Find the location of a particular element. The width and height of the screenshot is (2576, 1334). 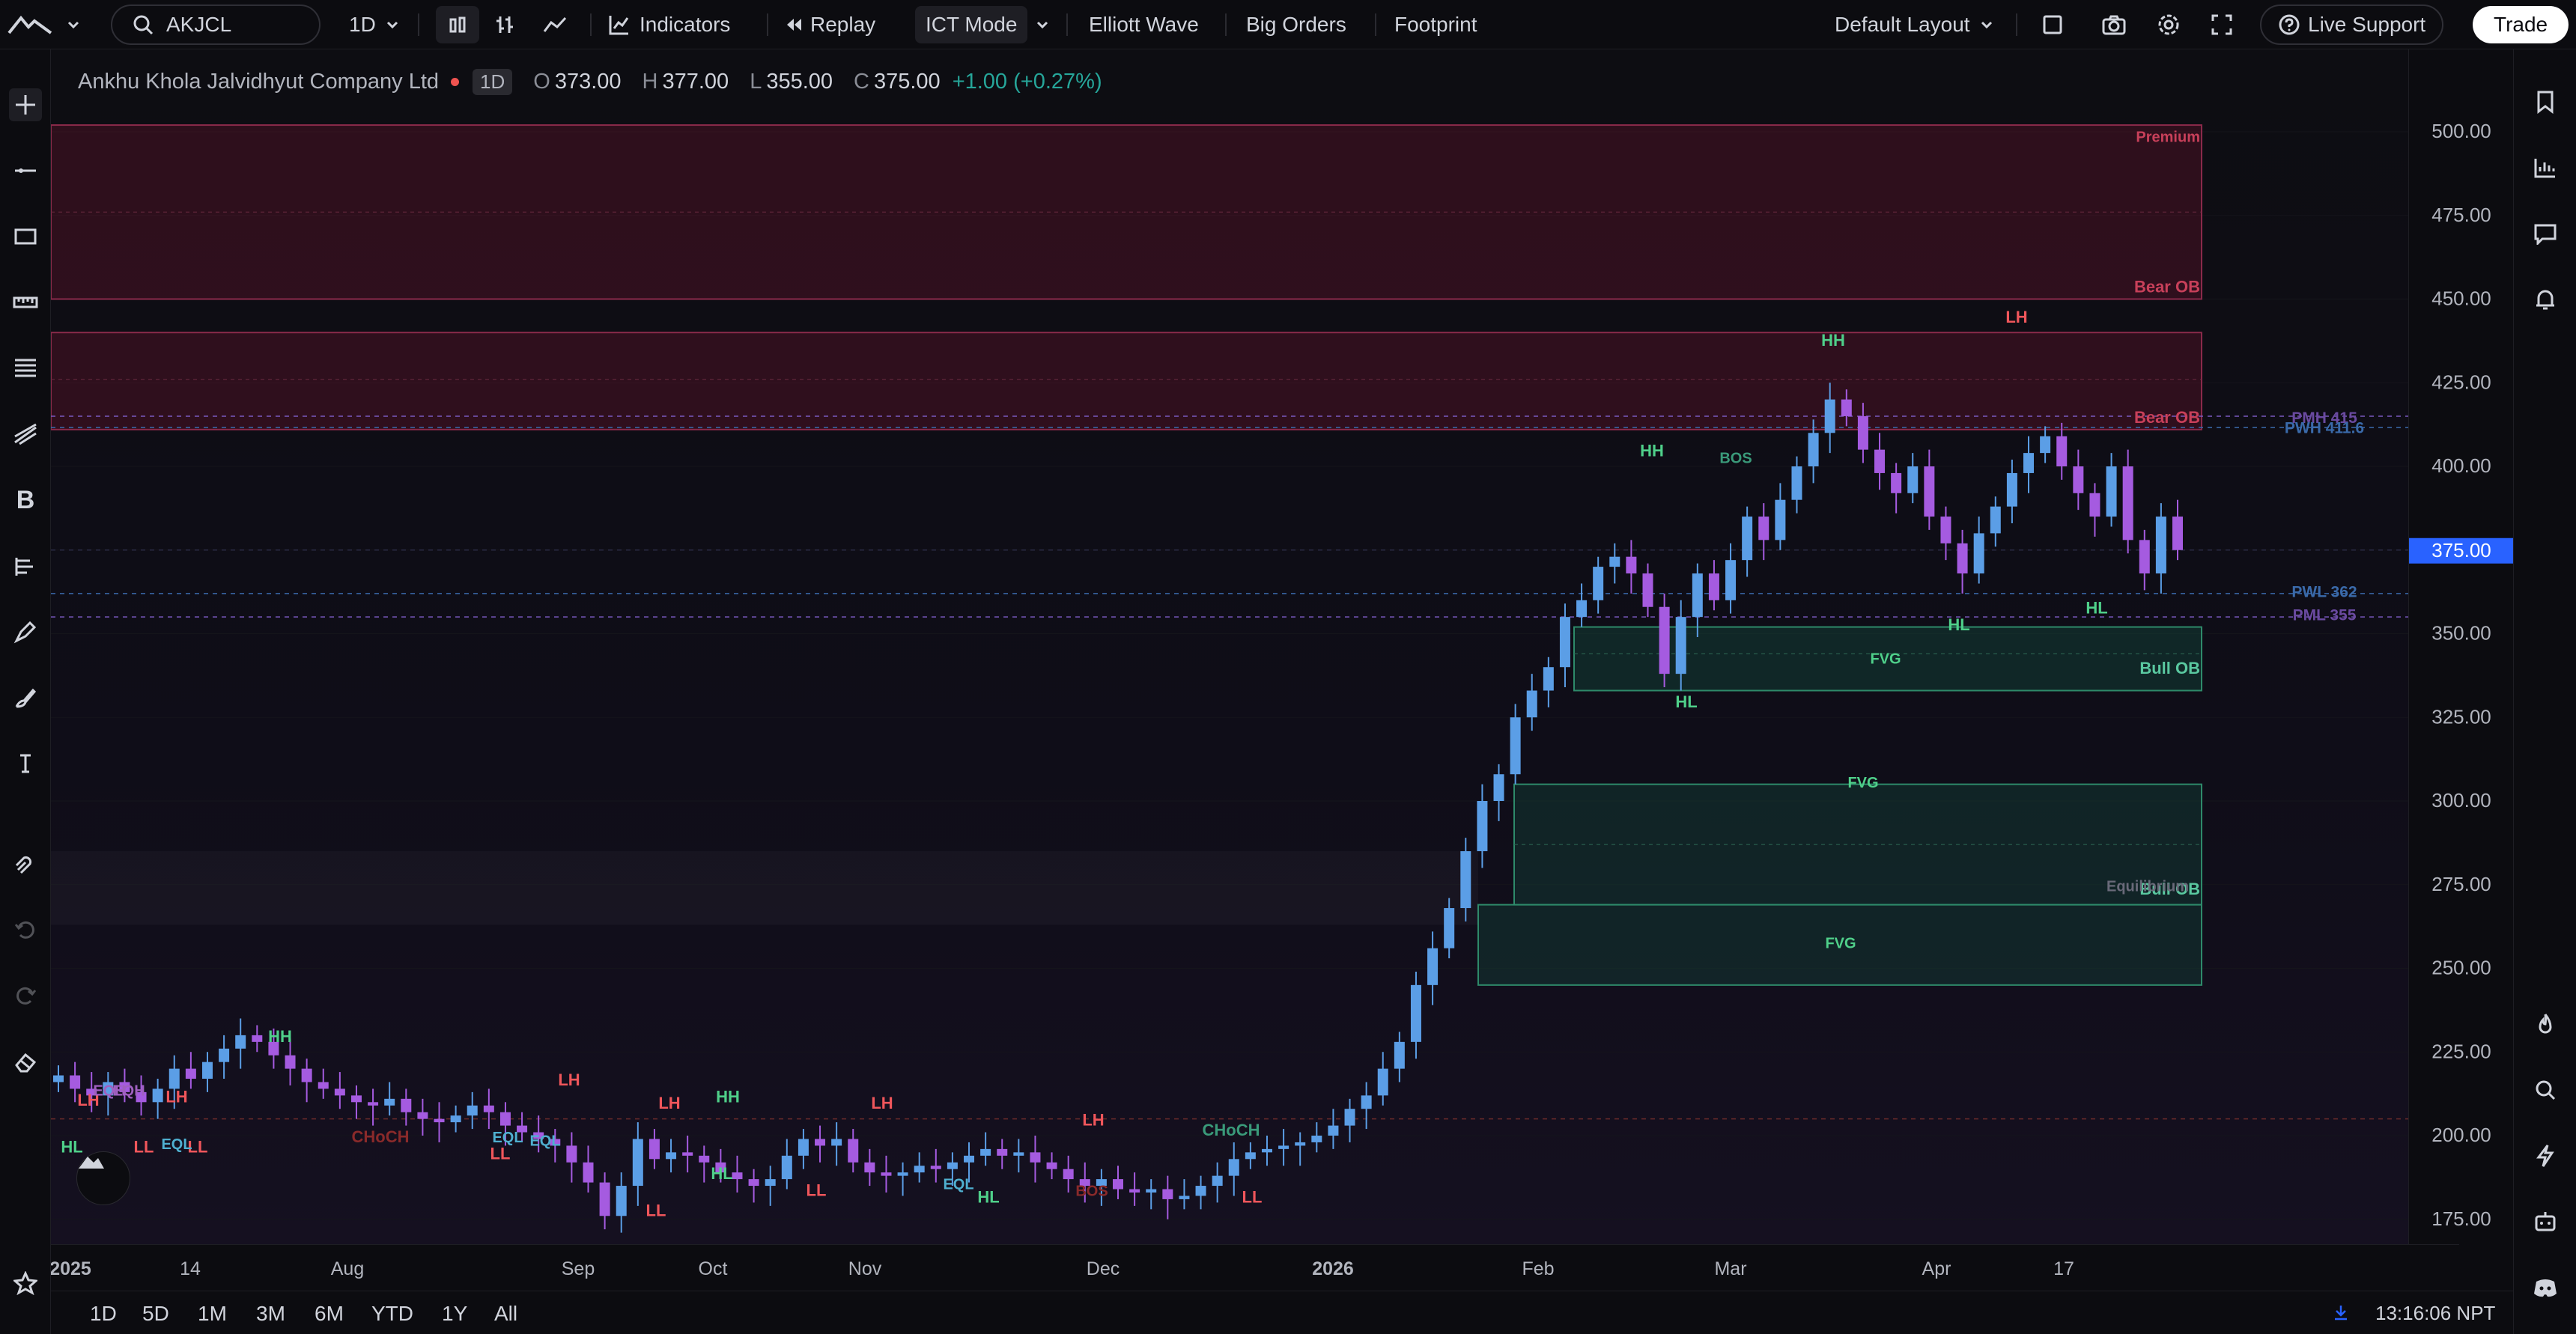

equilibrium-band is located at coordinates (764, 888).